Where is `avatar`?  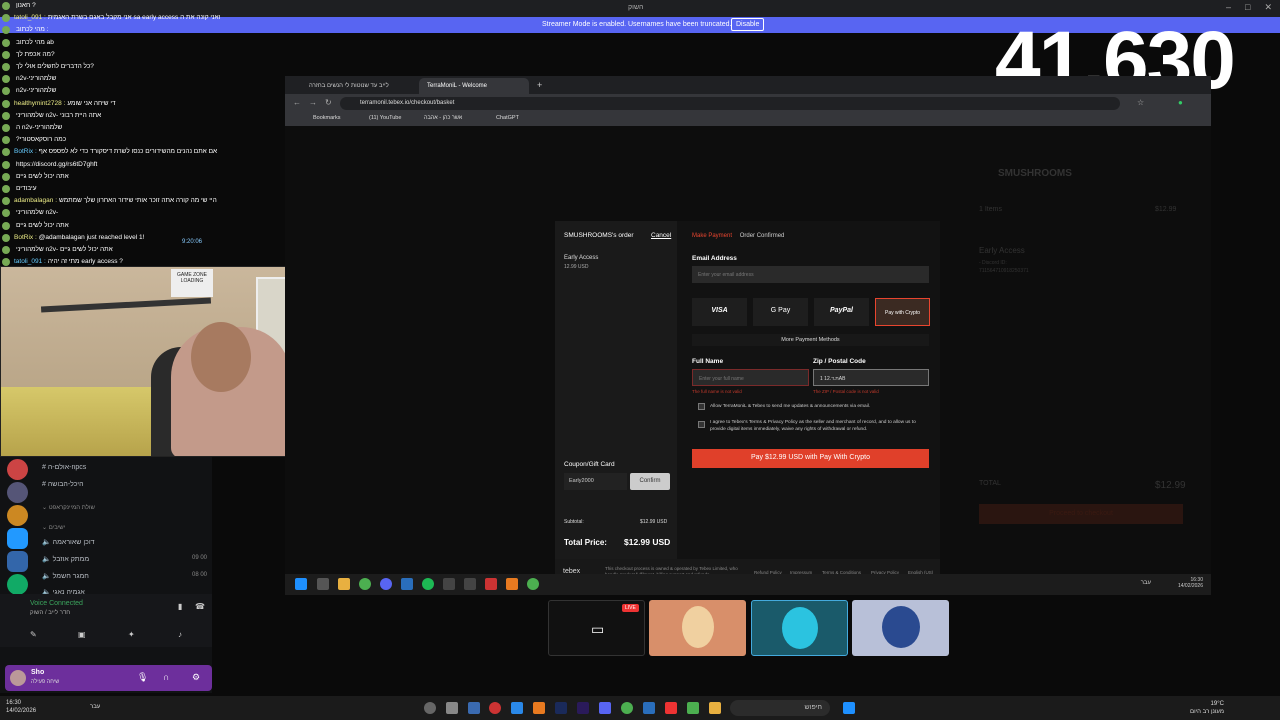
avatar is located at coordinates (18, 678).